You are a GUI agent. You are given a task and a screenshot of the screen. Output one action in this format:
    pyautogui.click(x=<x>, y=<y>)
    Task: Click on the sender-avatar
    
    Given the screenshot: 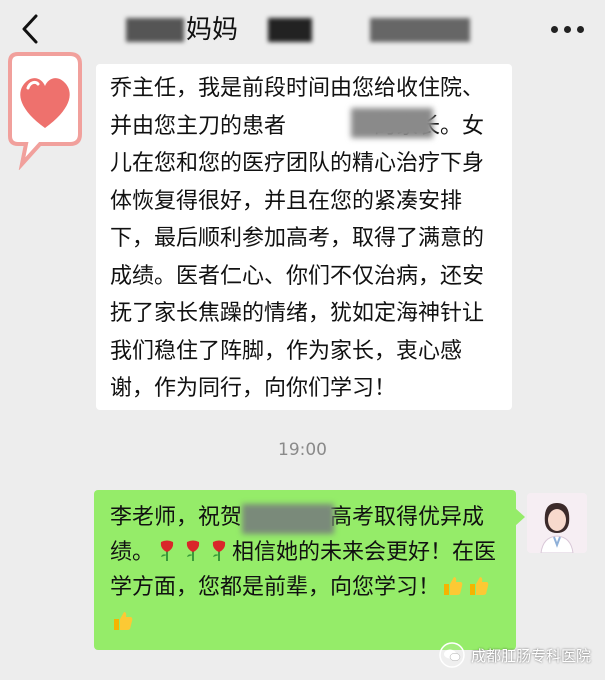 What is the action you would take?
    pyautogui.click(x=45, y=109)
    